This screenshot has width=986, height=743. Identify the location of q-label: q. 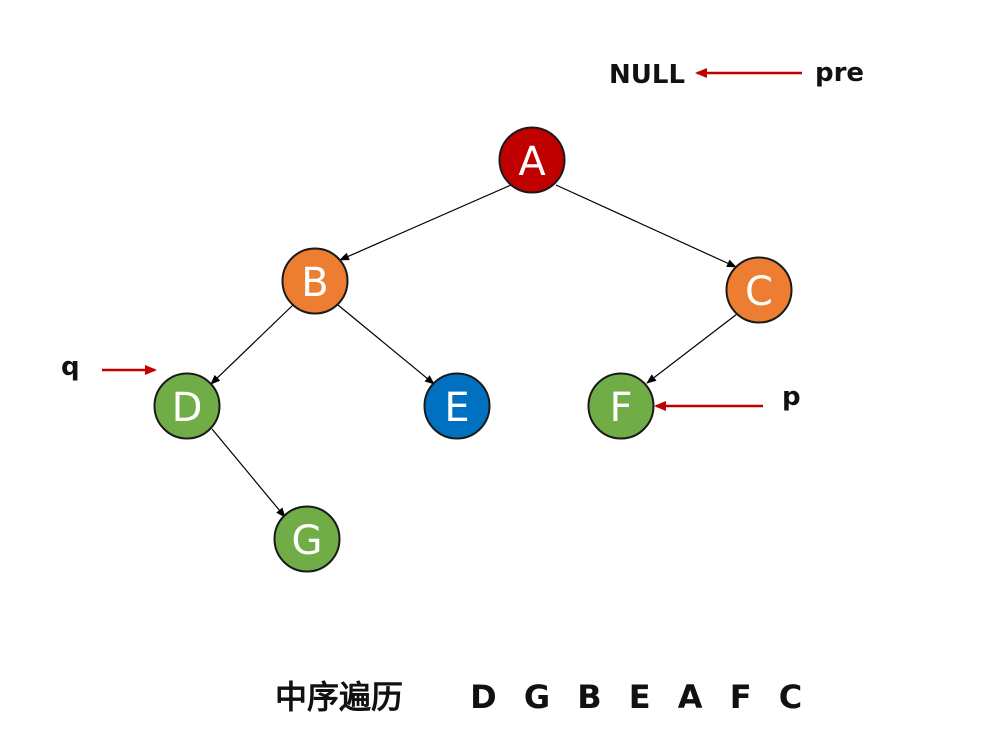
(70, 367).